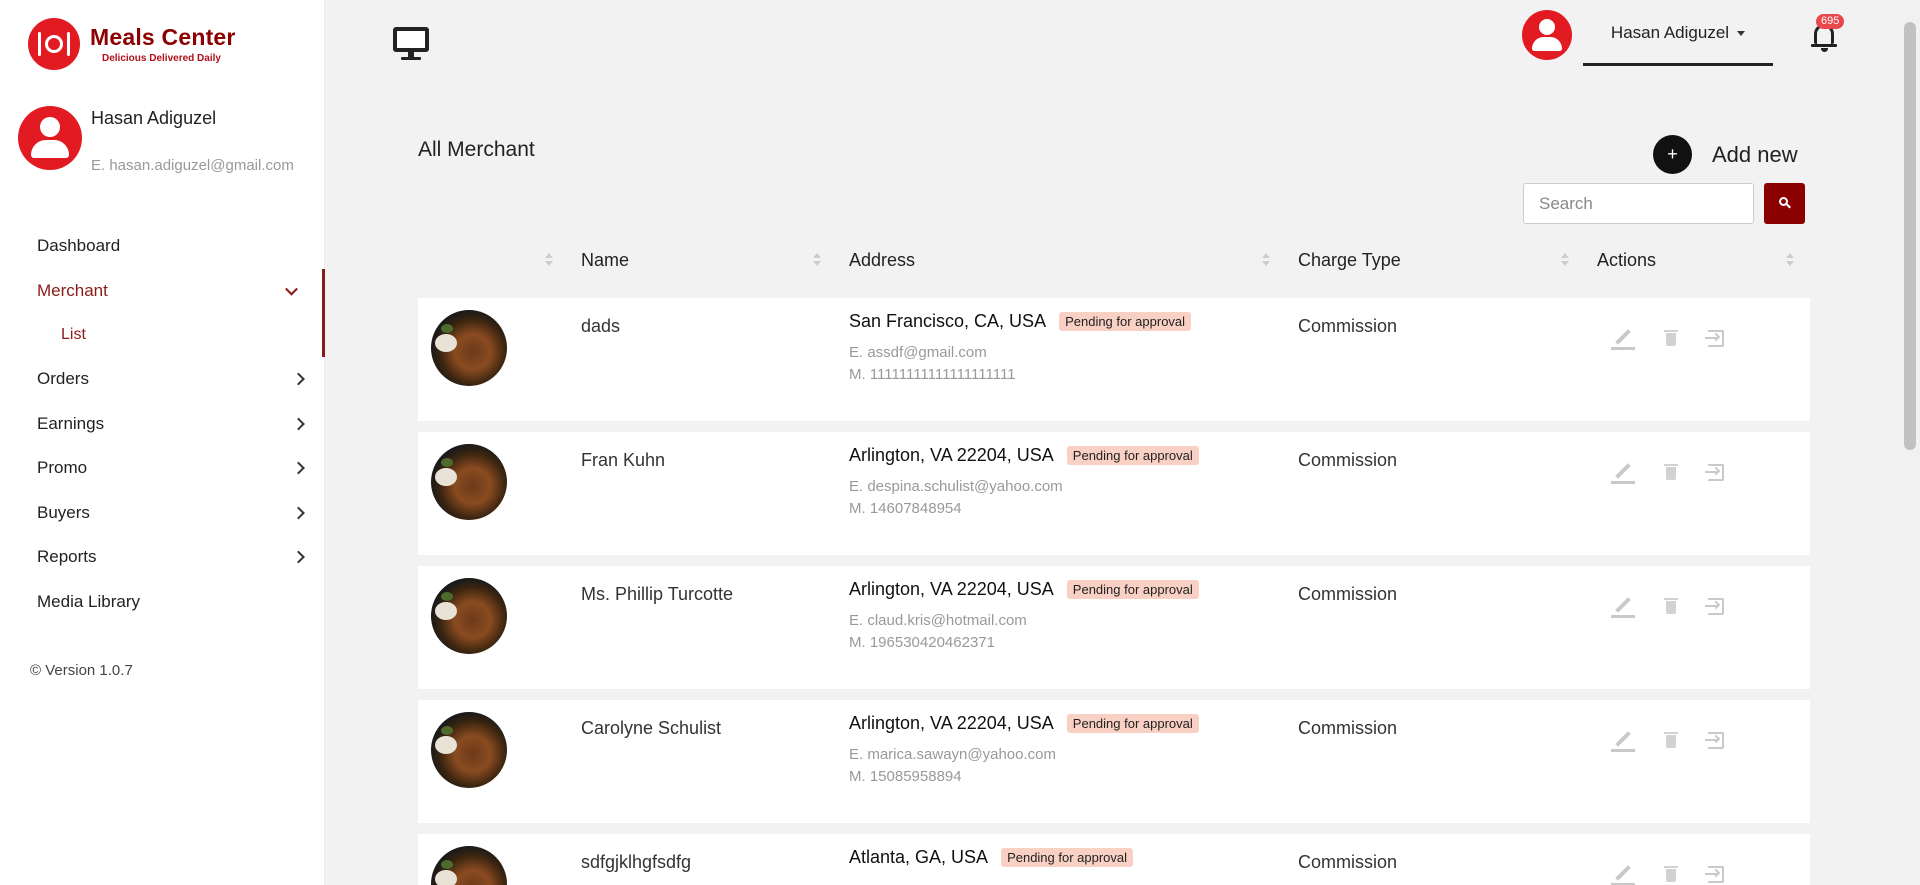 This screenshot has width=1920, height=885. Describe the element at coordinates (163, 37) in the screenshot. I see `brand-title: Meals Center` at that location.